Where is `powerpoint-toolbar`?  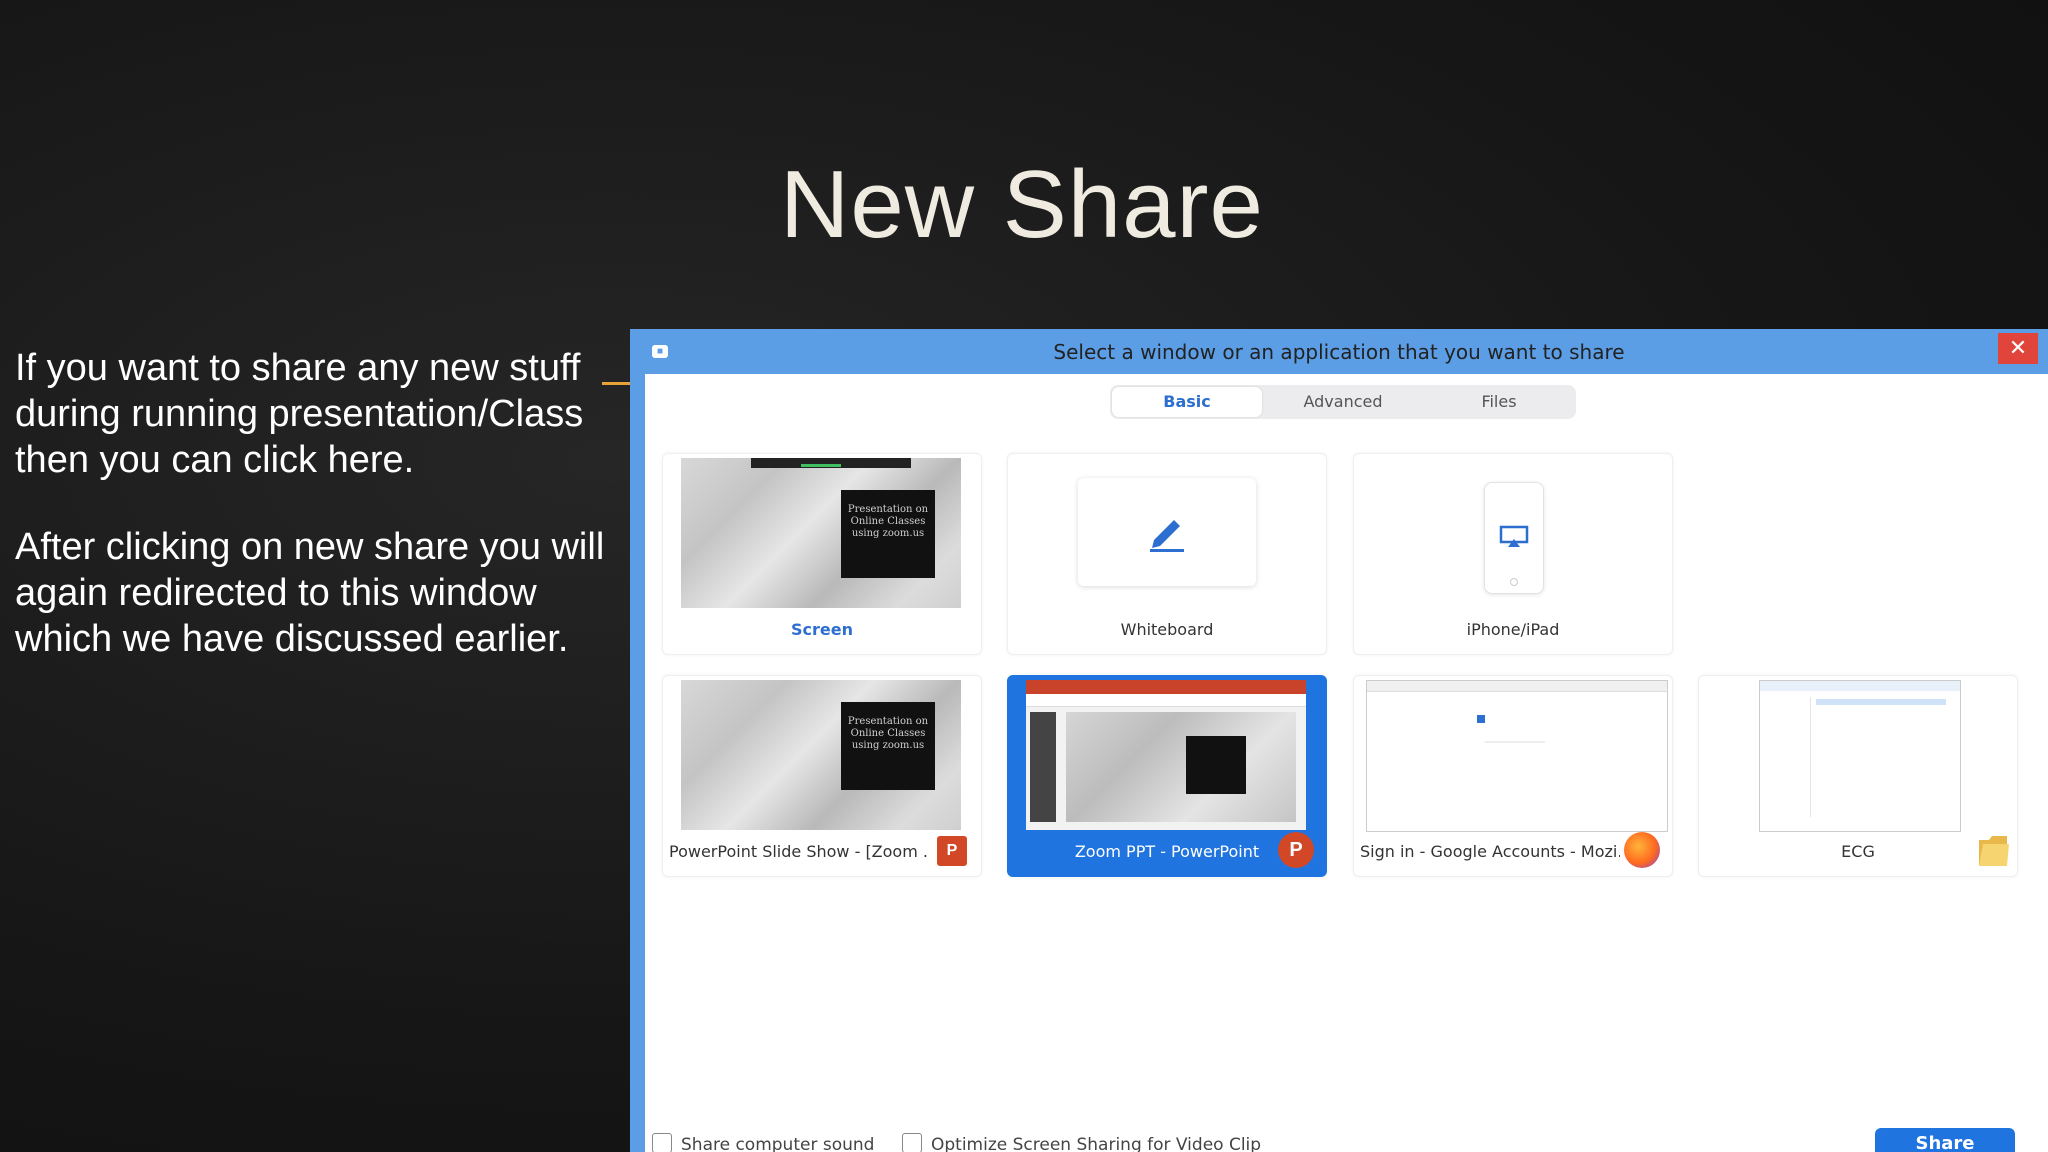 powerpoint-toolbar is located at coordinates (1166, 700).